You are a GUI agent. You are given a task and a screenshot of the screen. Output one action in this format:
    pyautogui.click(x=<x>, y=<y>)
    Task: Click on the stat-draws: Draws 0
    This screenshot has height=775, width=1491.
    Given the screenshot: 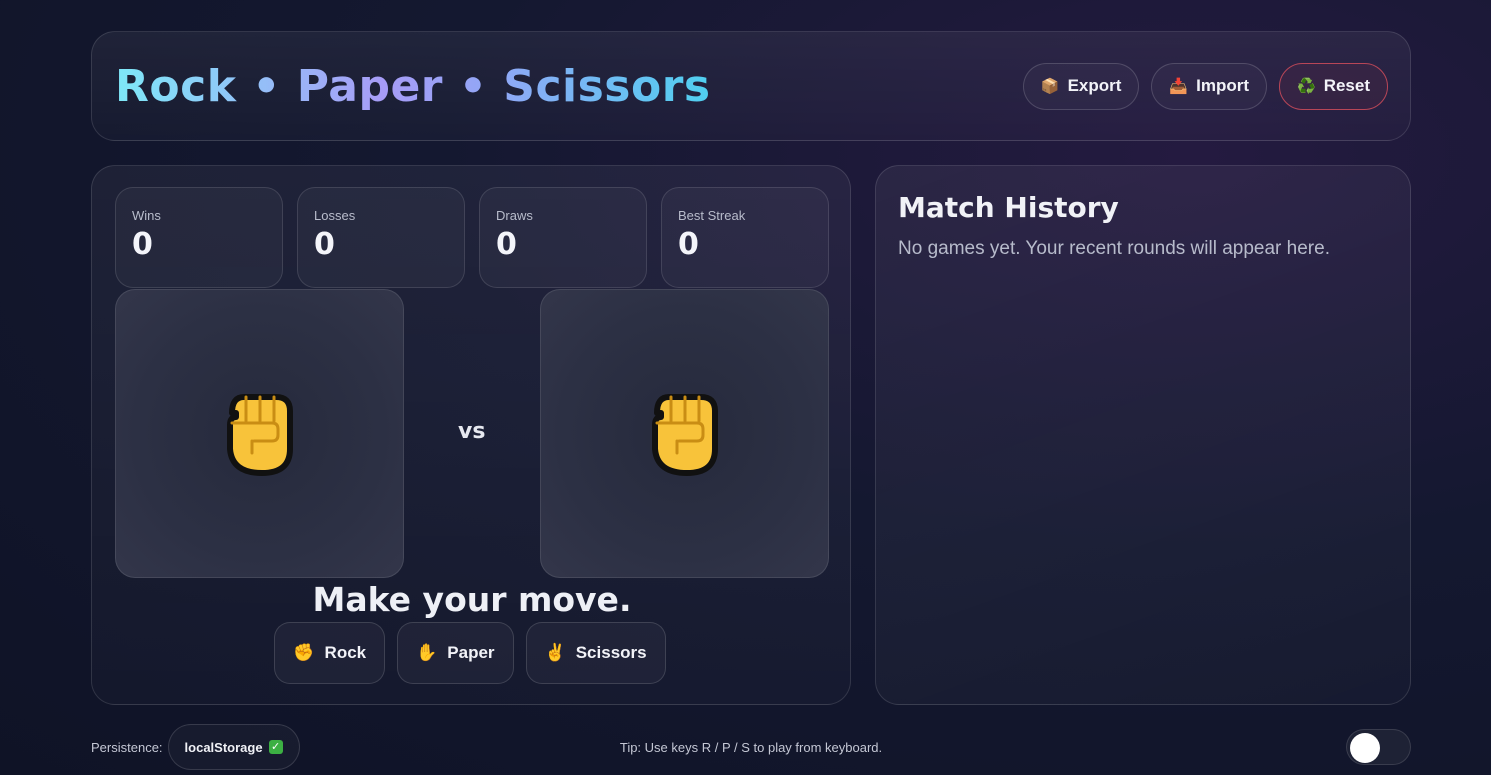 What is the action you would take?
    pyautogui.click(x=563, y=237)
    